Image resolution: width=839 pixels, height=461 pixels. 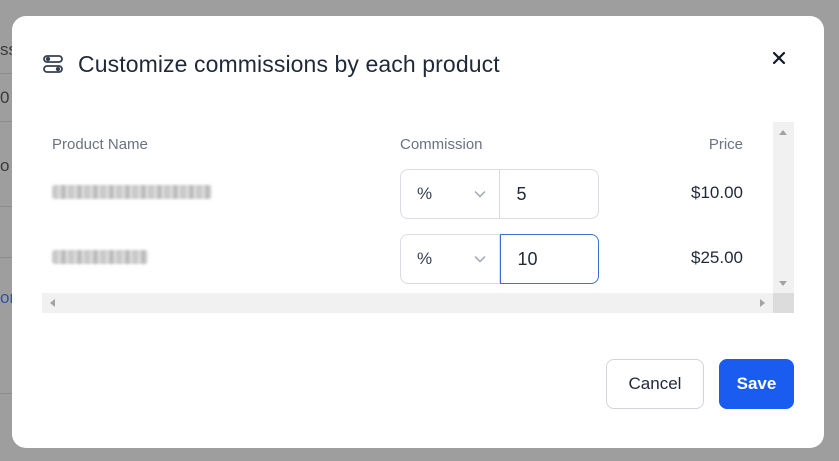 I want to click on column-header-commission: Commission, so click(x=441, y=144).